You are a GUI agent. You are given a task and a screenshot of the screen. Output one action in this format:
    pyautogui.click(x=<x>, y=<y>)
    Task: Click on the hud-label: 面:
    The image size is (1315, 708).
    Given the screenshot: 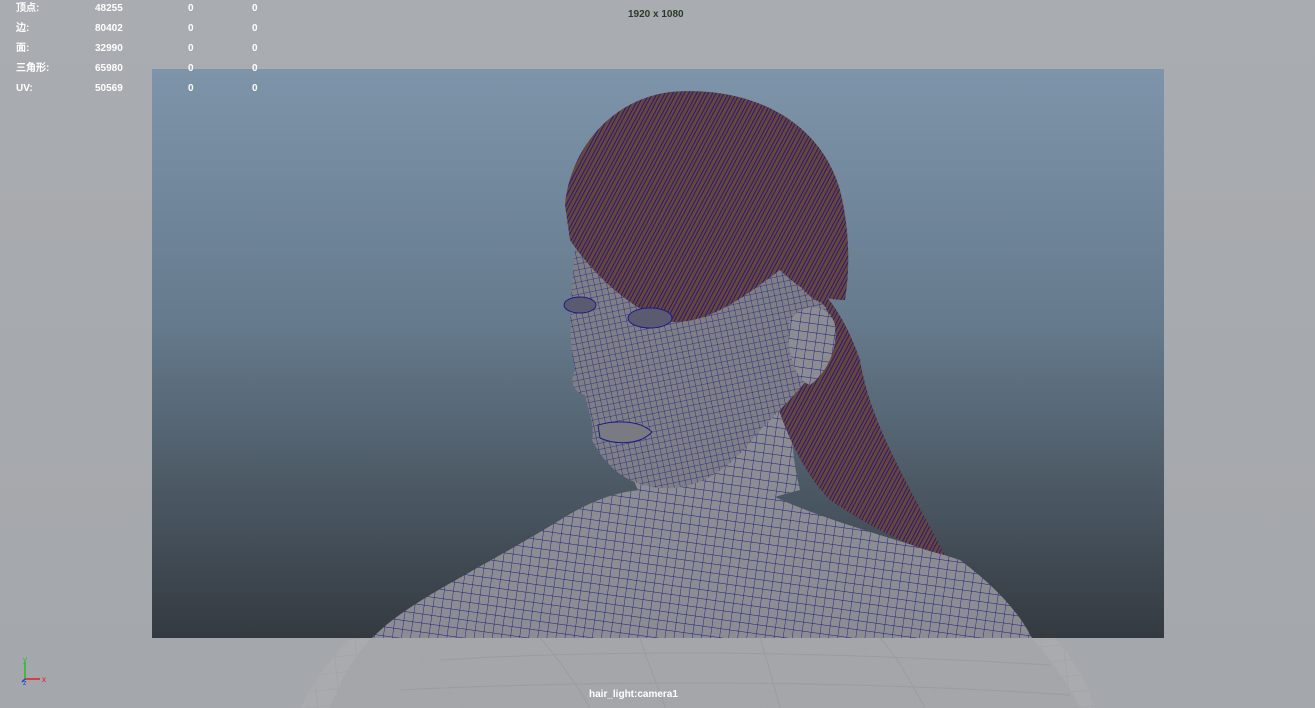 What is the action you would take?
    pyautogui.click(x=23, y=48)
    